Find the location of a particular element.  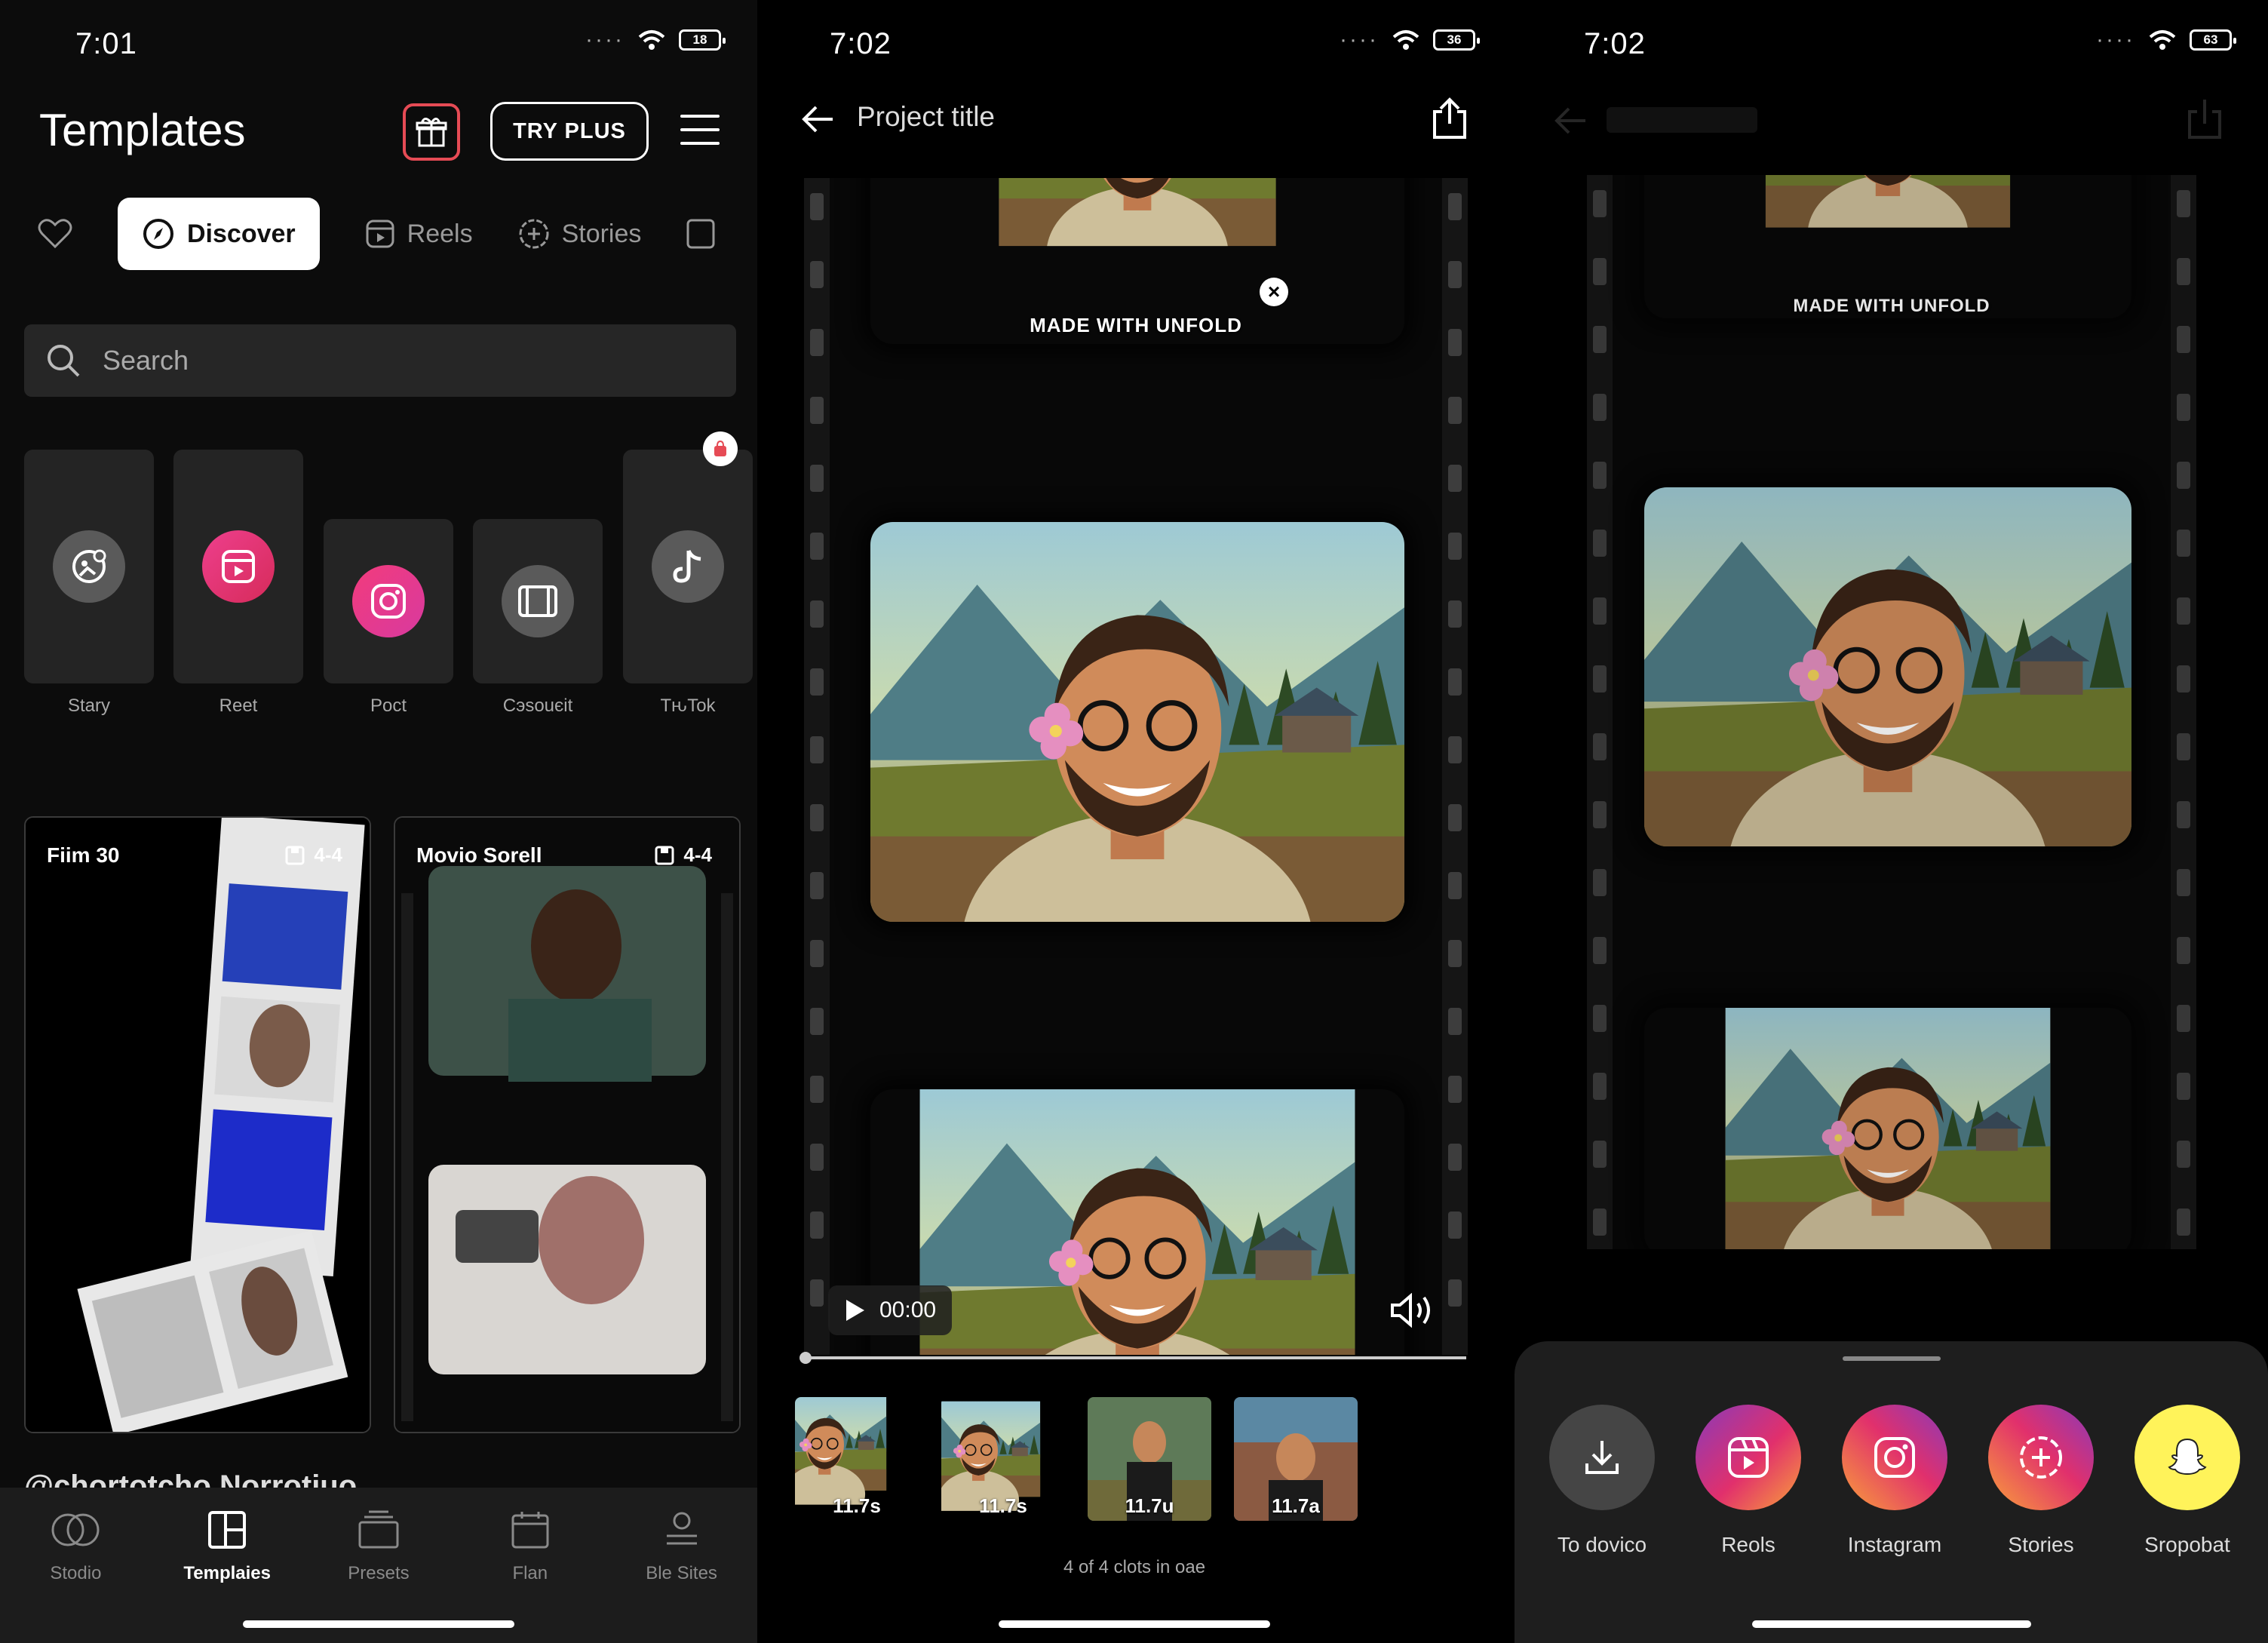

clips-icon is located at coordinates (295, 856).